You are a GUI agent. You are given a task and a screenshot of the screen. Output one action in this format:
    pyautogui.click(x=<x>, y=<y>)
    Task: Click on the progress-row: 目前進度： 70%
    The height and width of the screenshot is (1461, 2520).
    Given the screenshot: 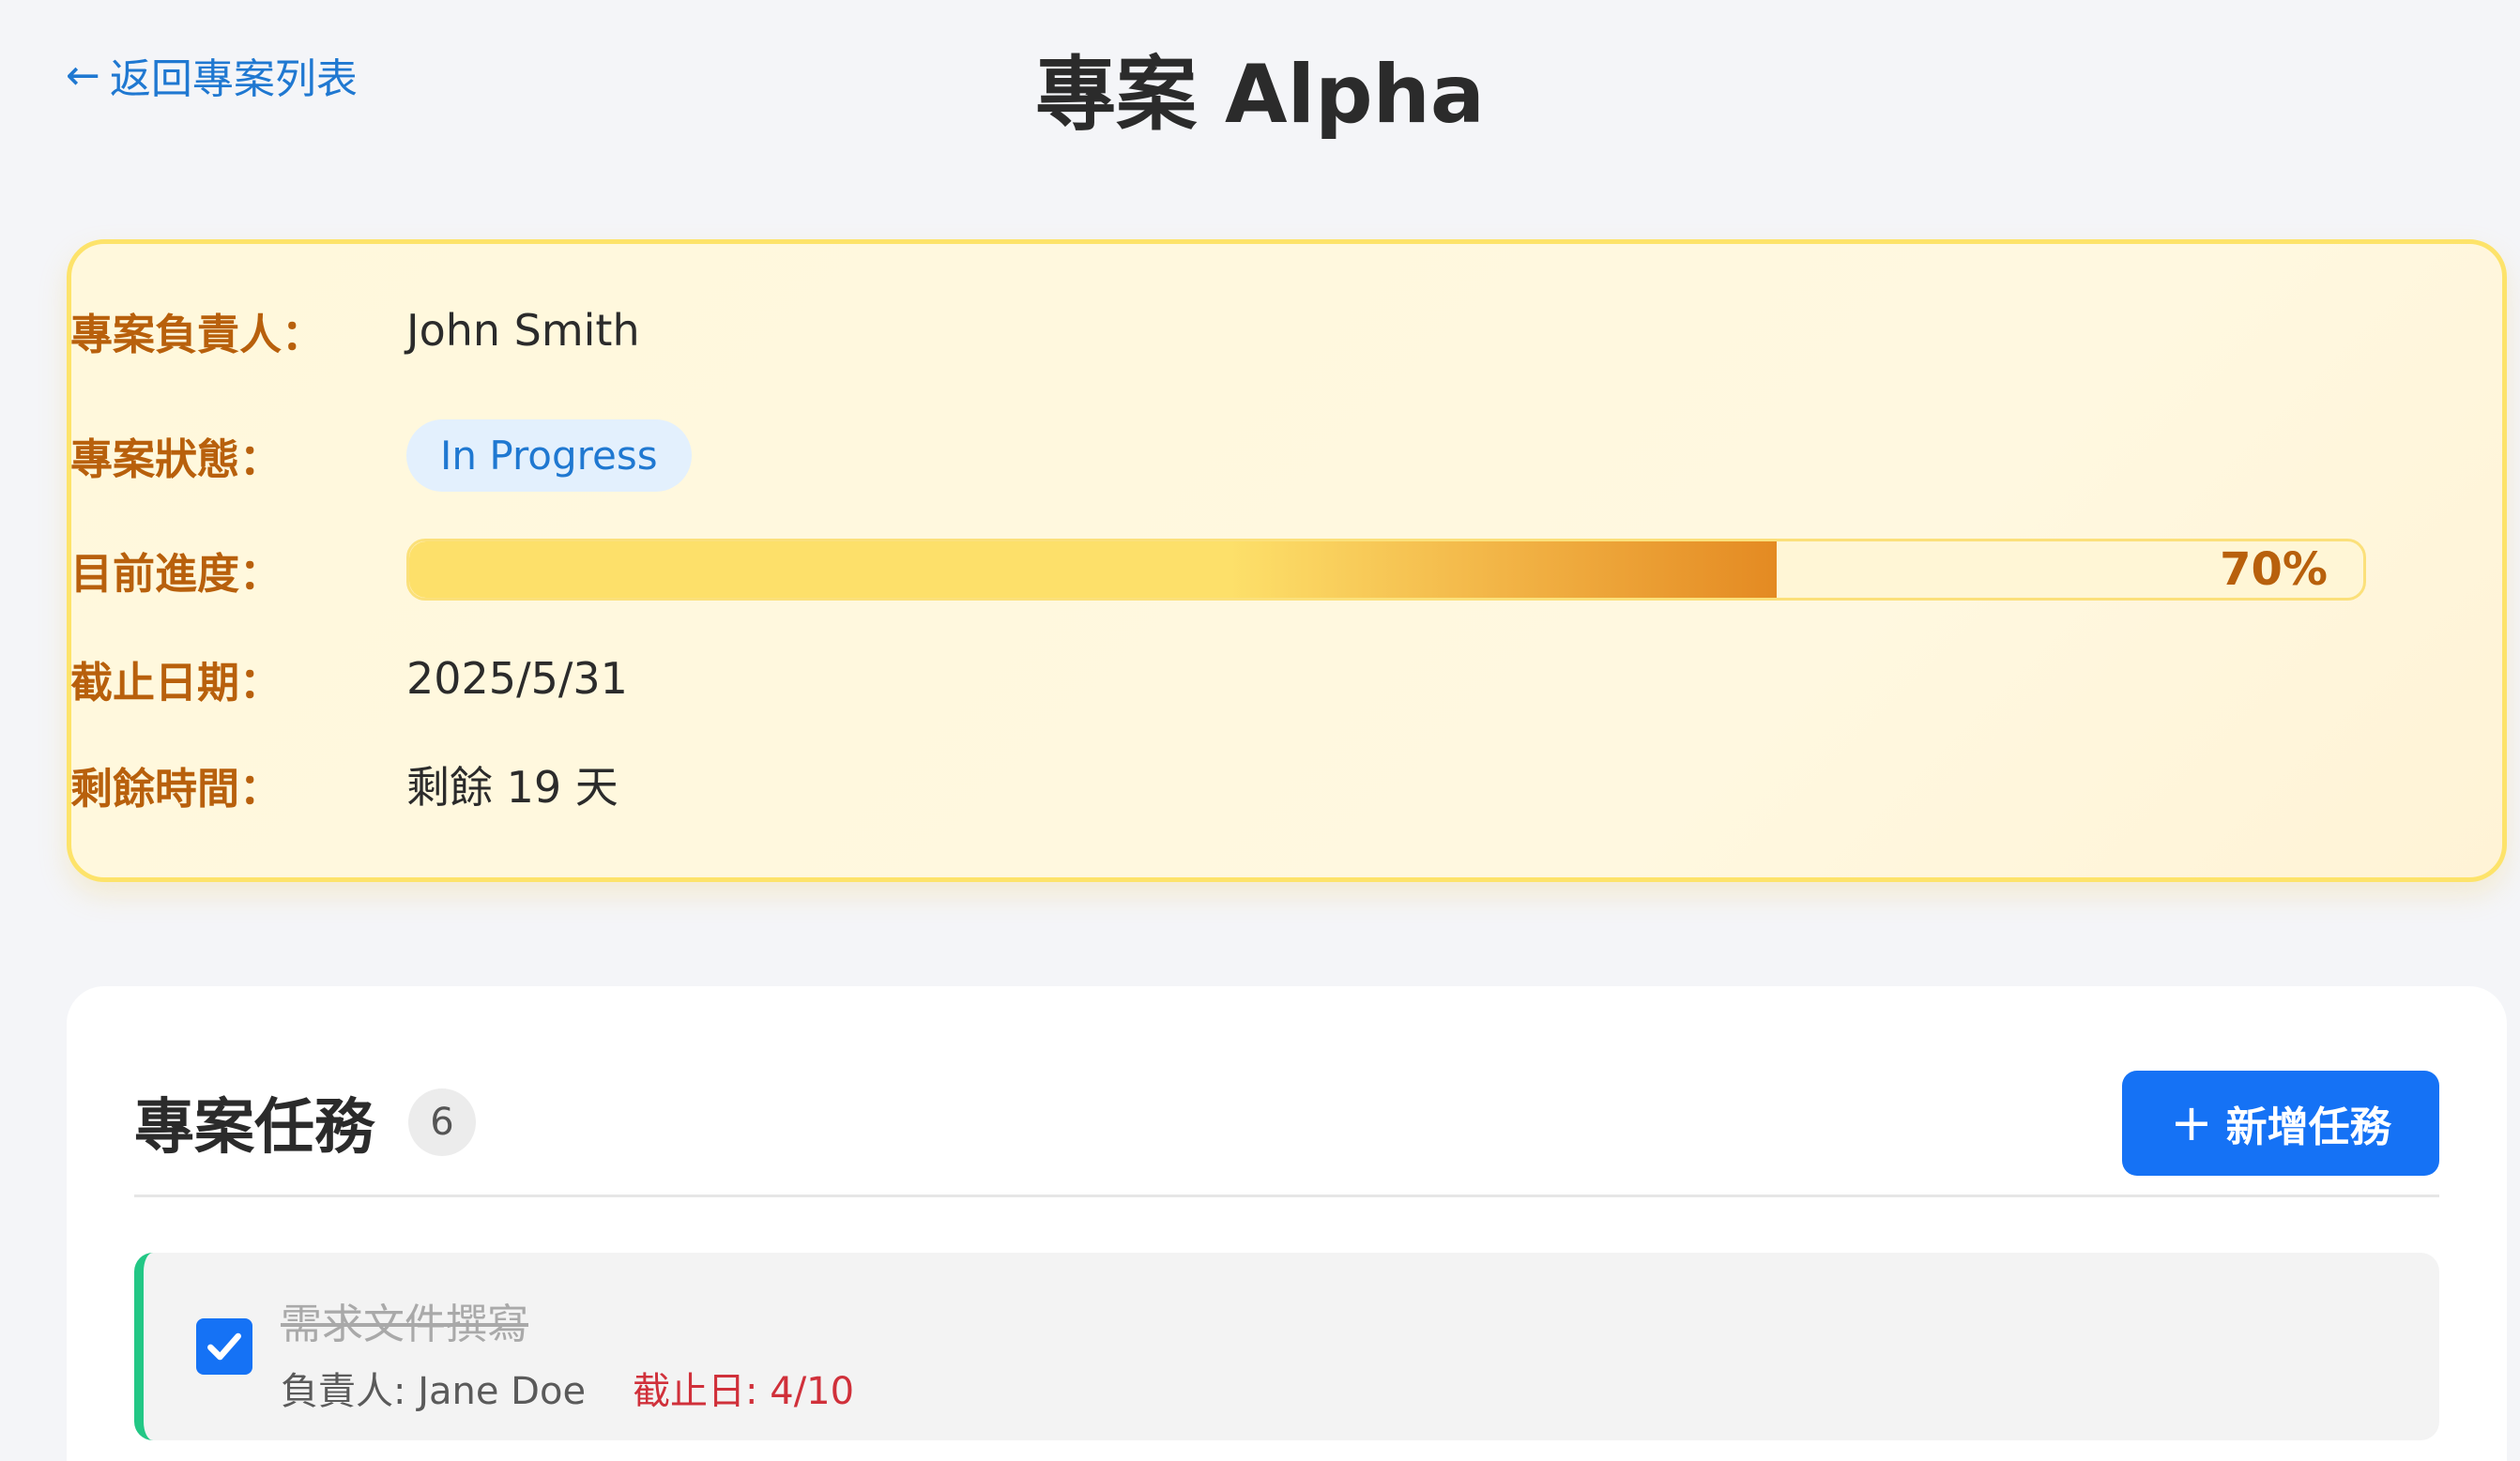 What is the action you would take?
    pyautogui.click(x=1260, y=569)
    